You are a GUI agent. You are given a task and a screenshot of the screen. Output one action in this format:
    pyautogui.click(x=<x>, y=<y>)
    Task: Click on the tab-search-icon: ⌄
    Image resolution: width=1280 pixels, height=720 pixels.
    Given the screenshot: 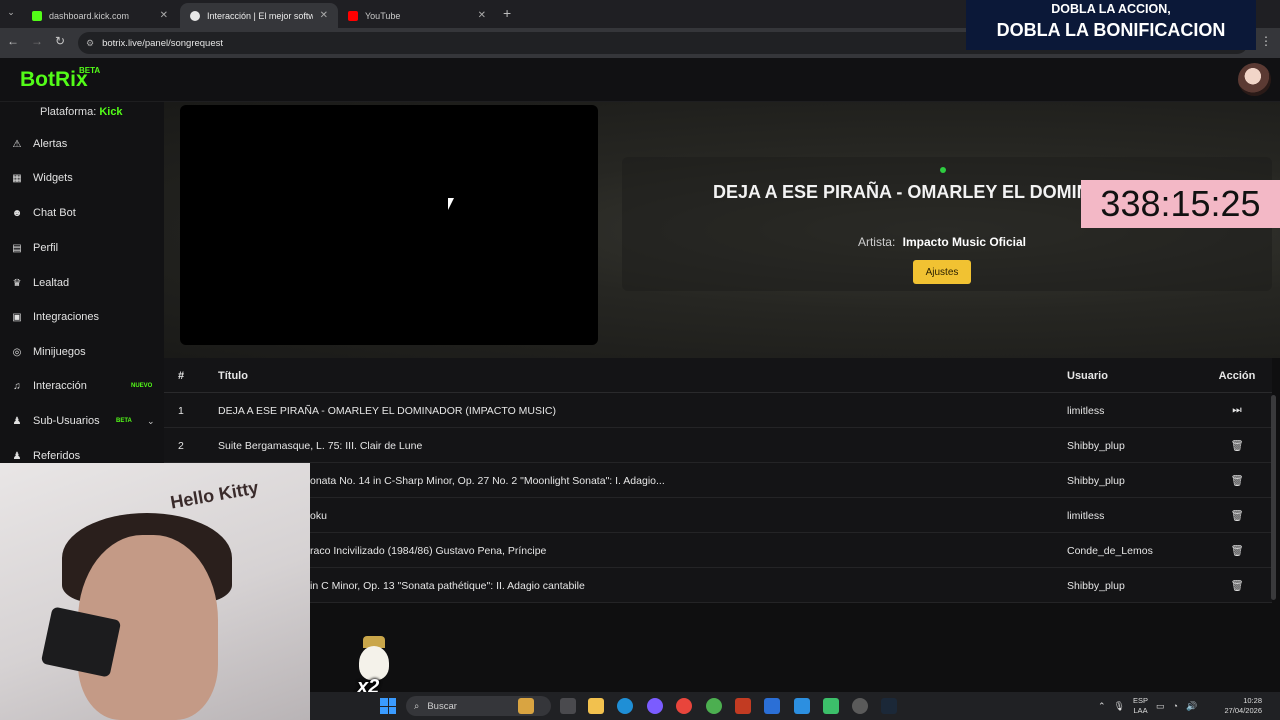 What is the action you would take?
    pyautogui.click(x=11, y=14)
    